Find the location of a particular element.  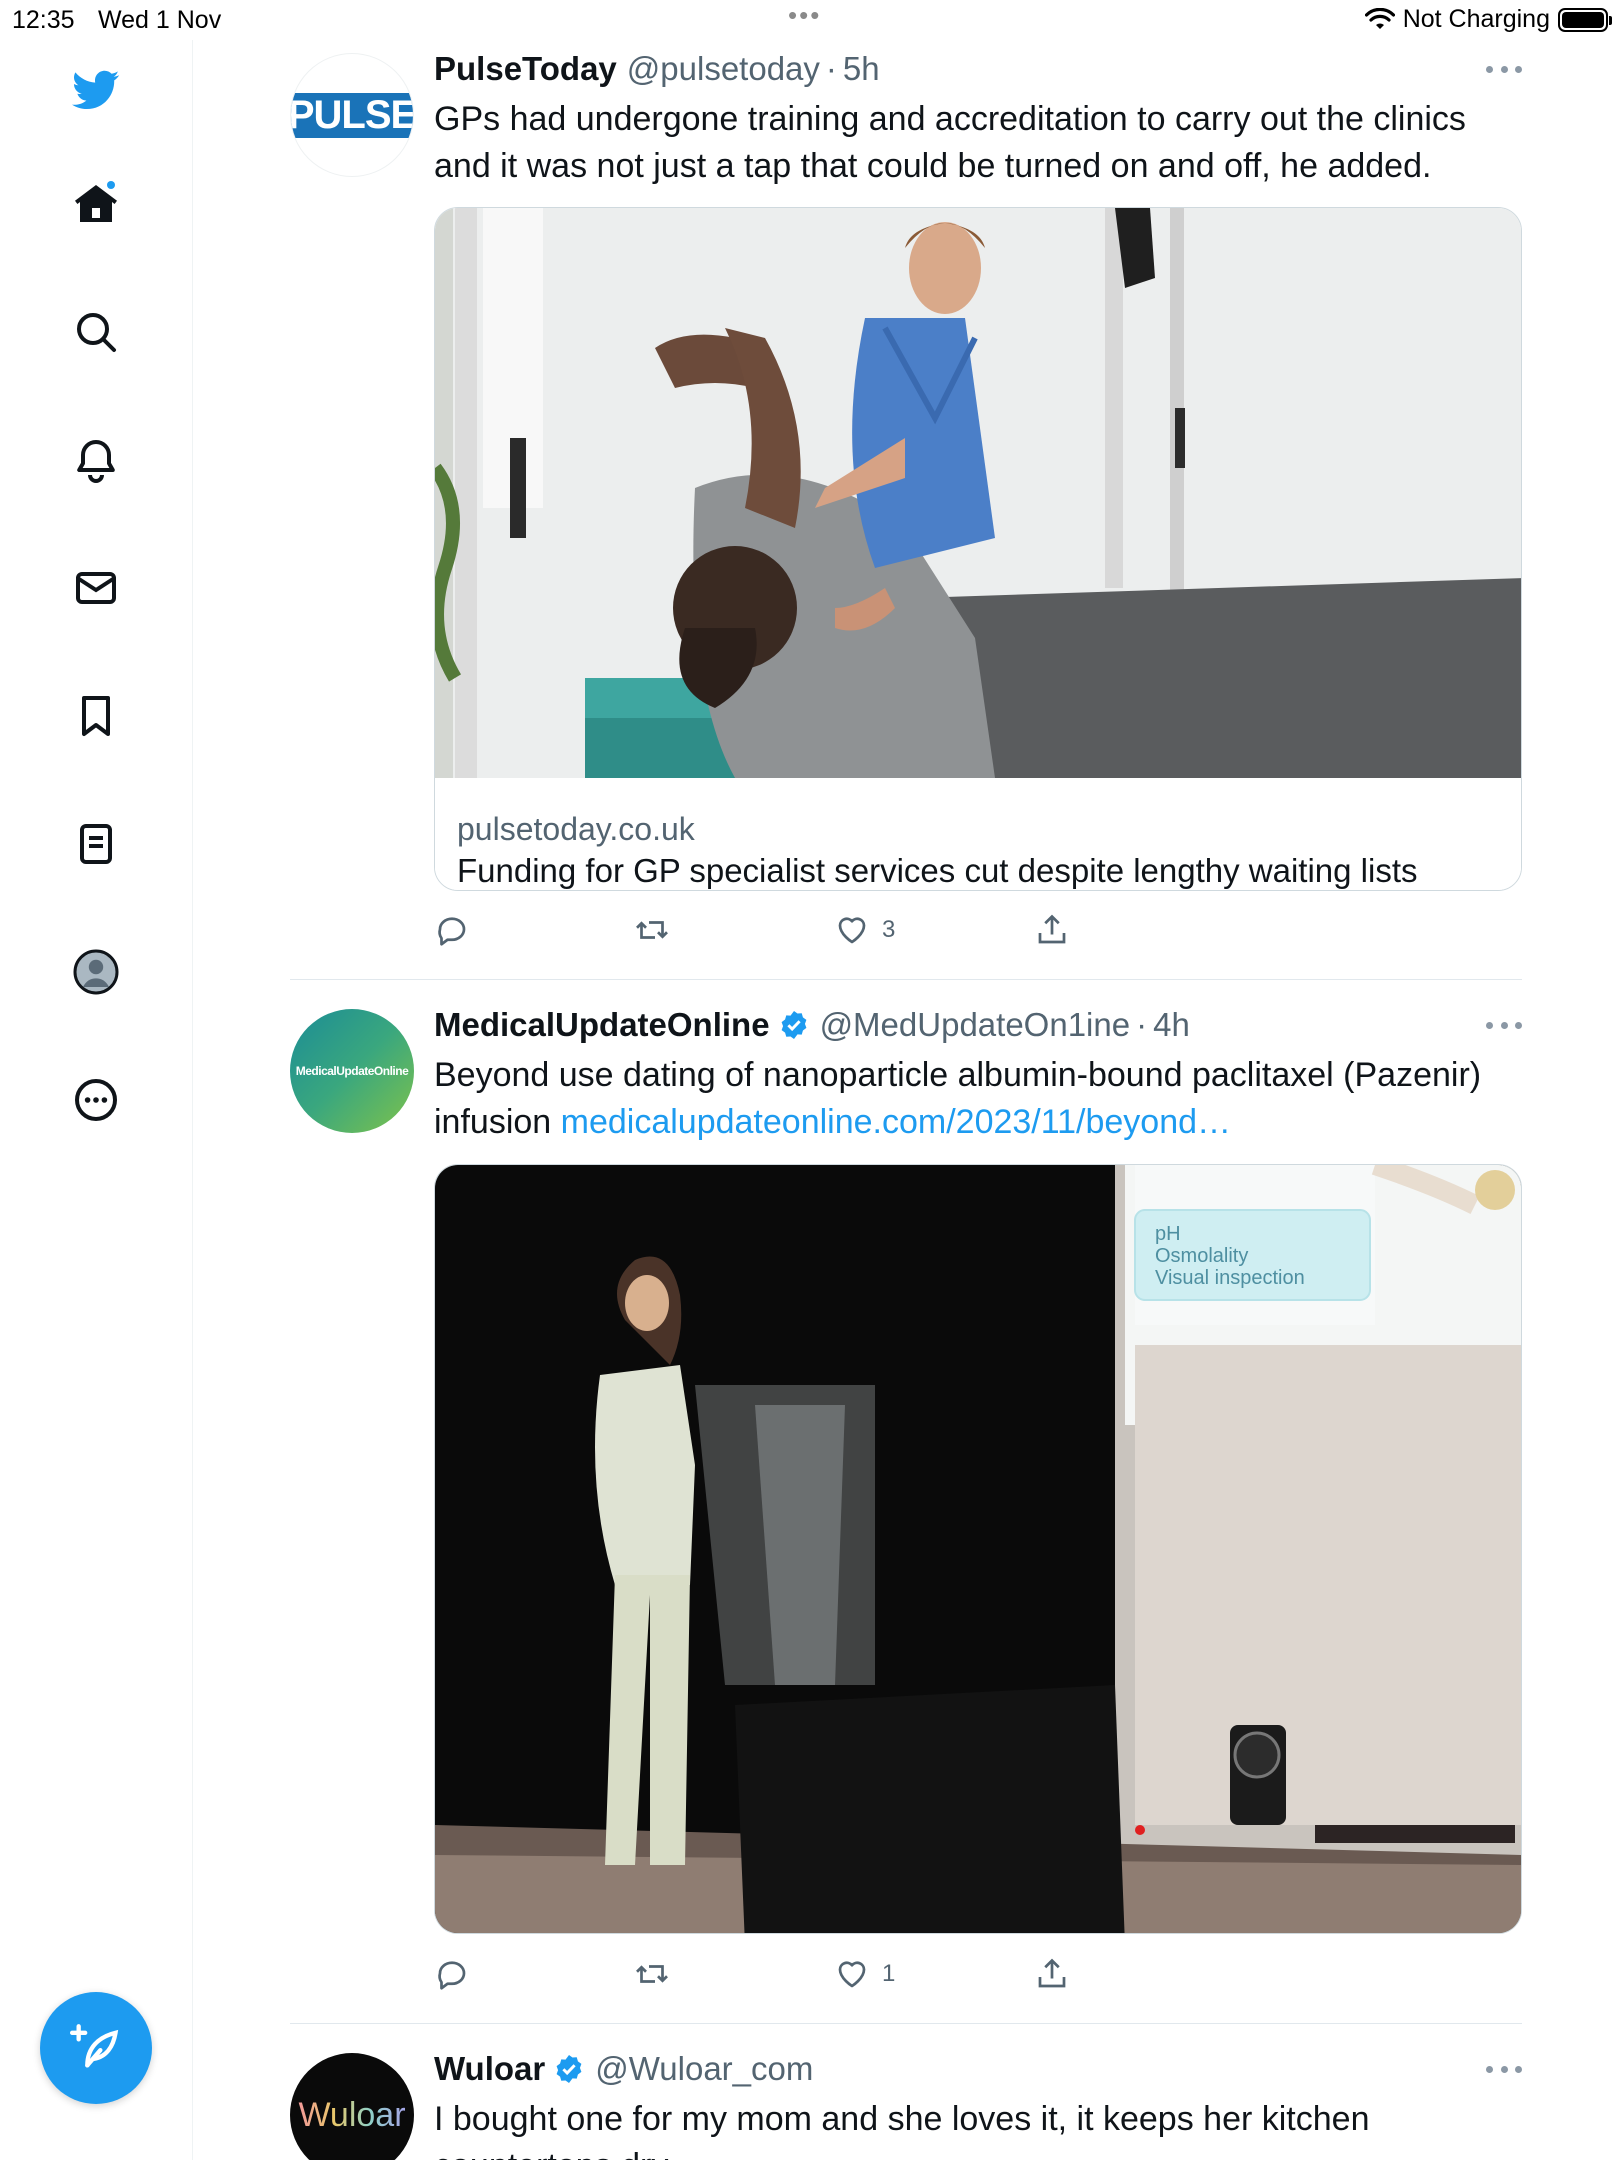

avatar: MedicalUpdateOnline is located at coordinates (352, 1071).